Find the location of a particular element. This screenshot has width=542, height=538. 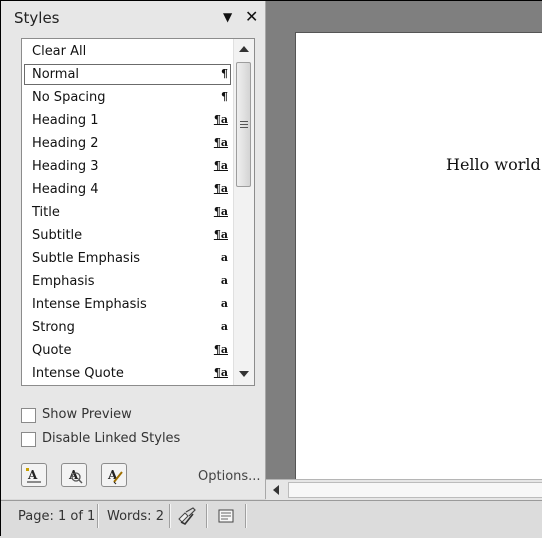

style-item-heading-3: Heading 3 ¶a is located at coordinates (127, 166).